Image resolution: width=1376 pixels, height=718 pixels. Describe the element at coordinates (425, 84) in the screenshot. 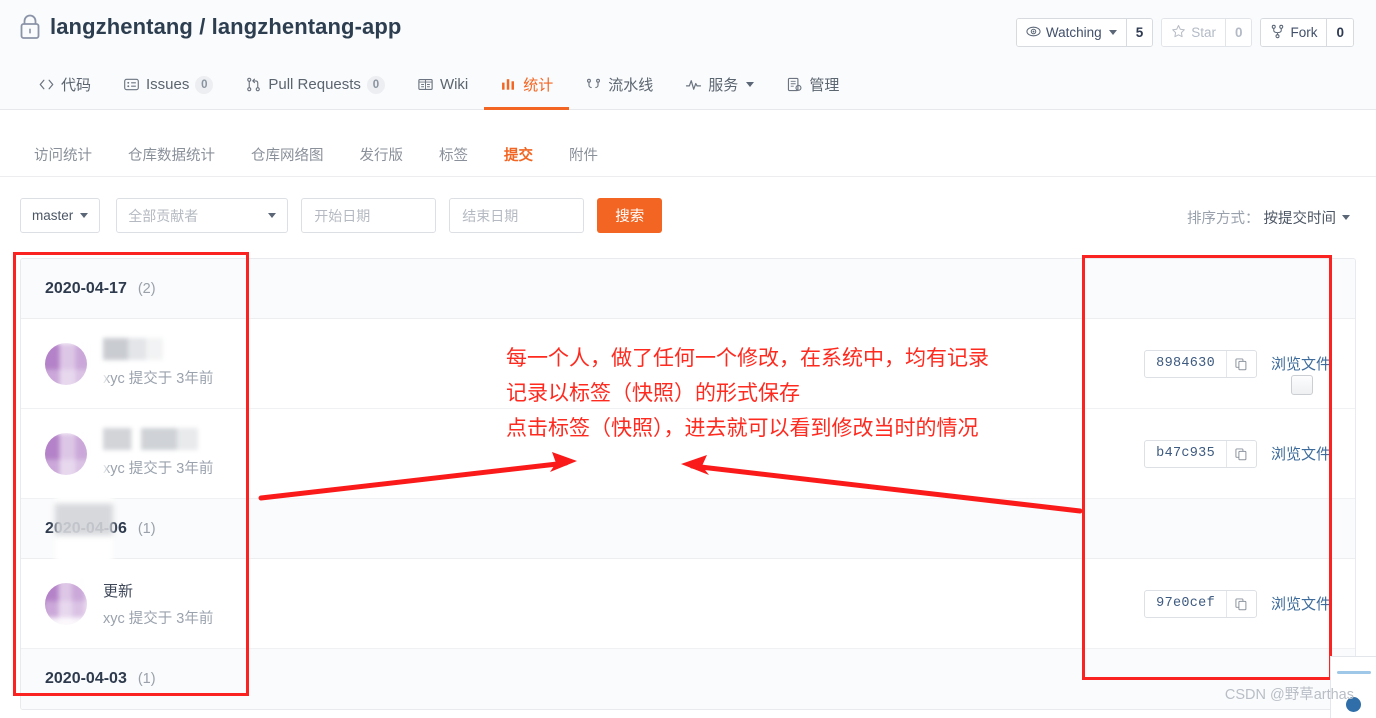

I see `wiki-icon` at that location.